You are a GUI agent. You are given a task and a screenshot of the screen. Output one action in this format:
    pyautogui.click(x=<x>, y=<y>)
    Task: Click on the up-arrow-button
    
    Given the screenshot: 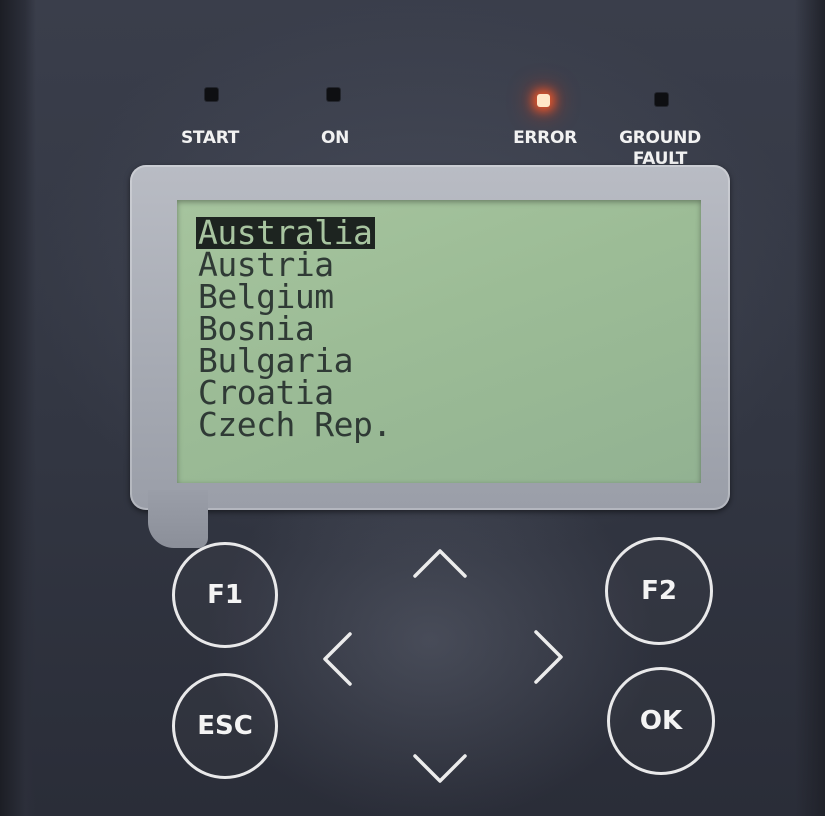 What is the action you would take?
    pyautogui.click(x=440, y=565)
    